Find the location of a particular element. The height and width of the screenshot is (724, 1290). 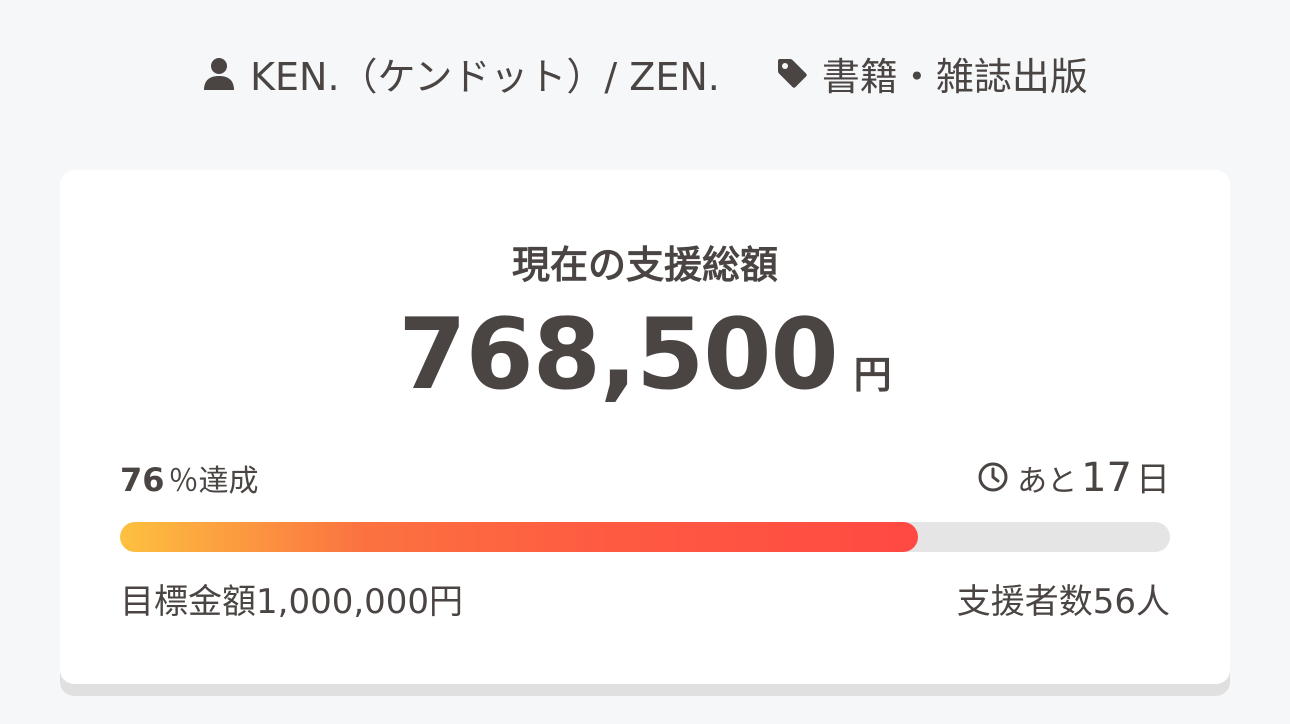

remaining-prefix: あと is located at coordinates (1047, 481).